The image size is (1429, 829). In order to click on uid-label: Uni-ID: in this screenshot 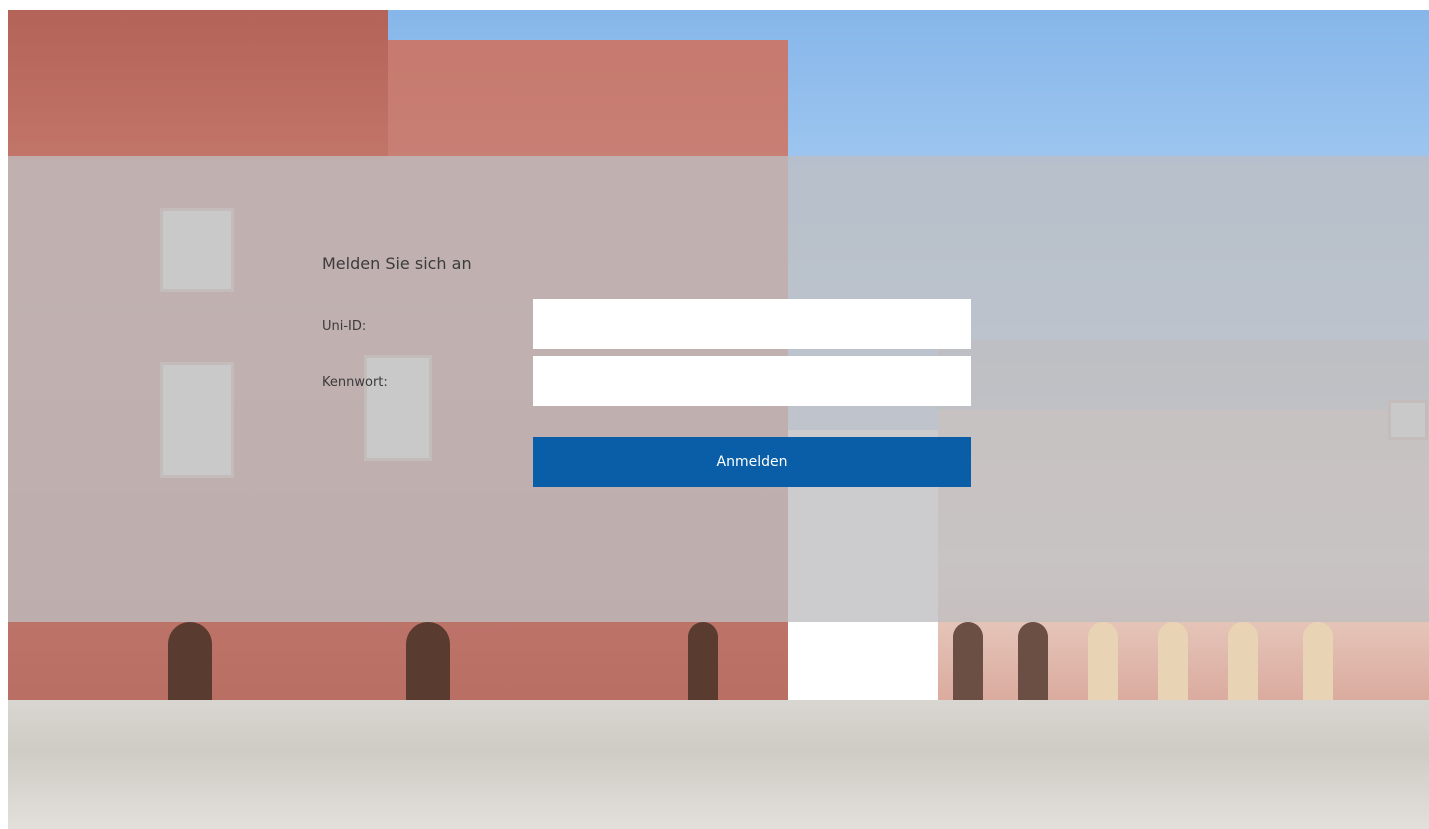, I will do `click(344, 326)`.